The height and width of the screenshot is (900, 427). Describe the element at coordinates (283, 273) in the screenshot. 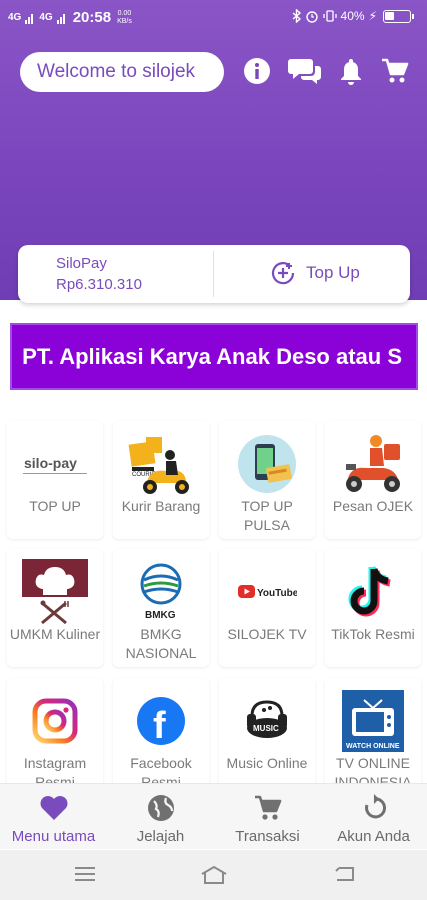

I see `add-circle-icon` at that location.